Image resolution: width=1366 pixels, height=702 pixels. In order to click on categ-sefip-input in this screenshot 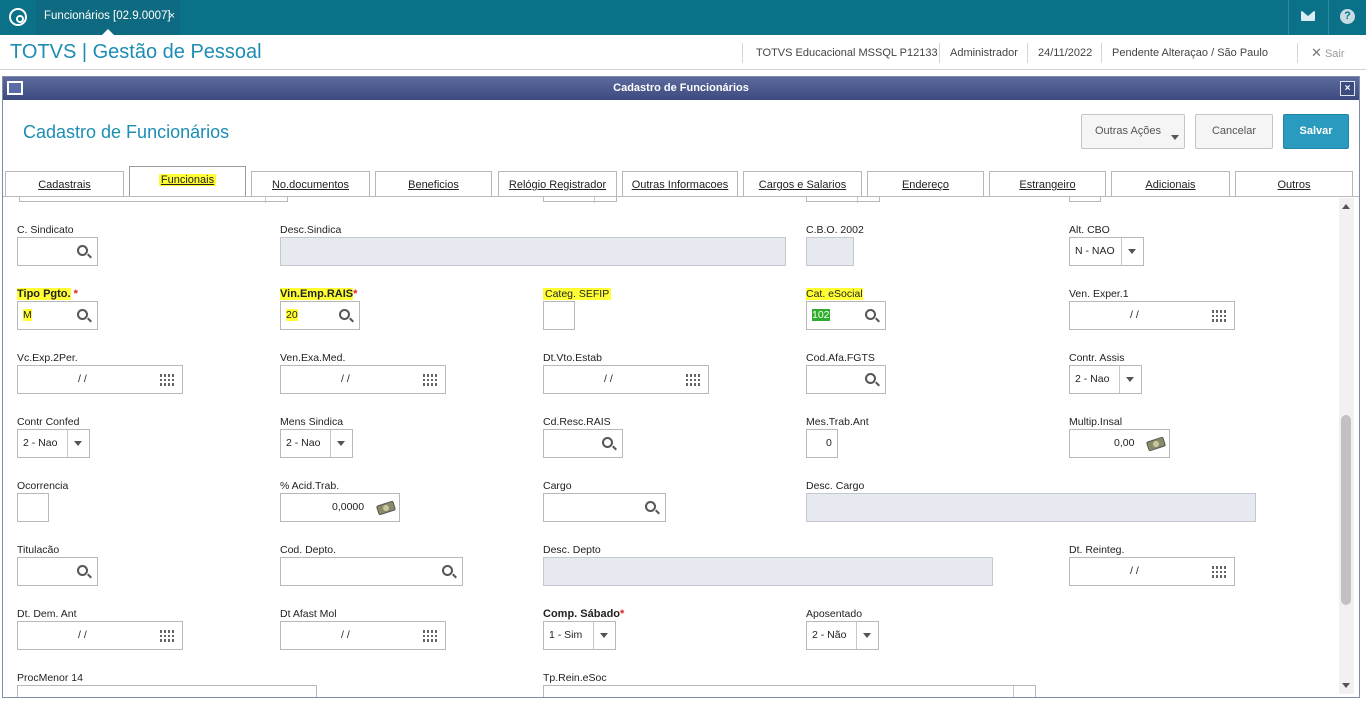, I will do `click(559, 315)`.